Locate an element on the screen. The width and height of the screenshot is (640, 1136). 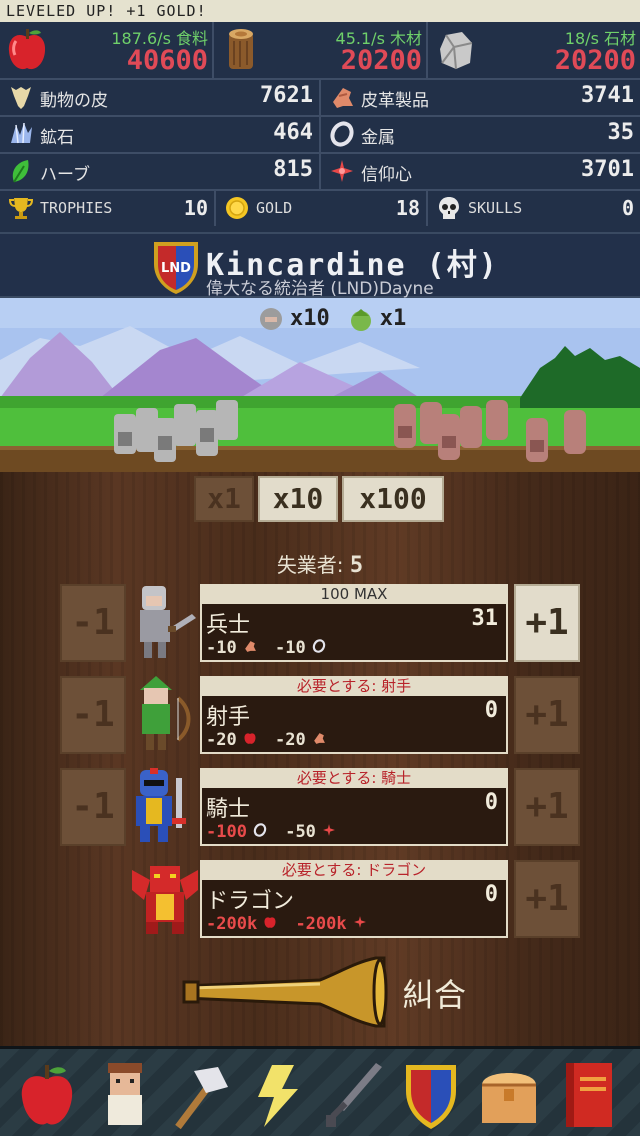
ore-resource: 鉱石 464 is located at coordinates (160, 134).